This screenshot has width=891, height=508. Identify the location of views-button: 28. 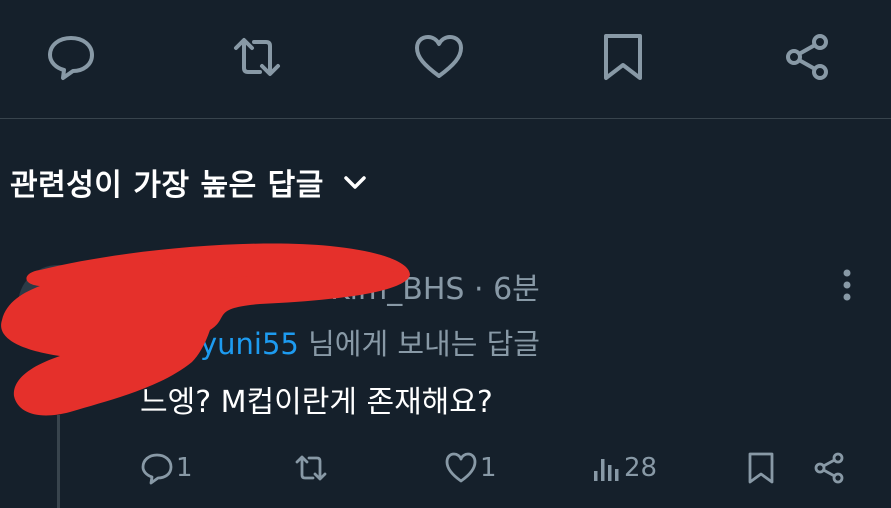
(624, 468).